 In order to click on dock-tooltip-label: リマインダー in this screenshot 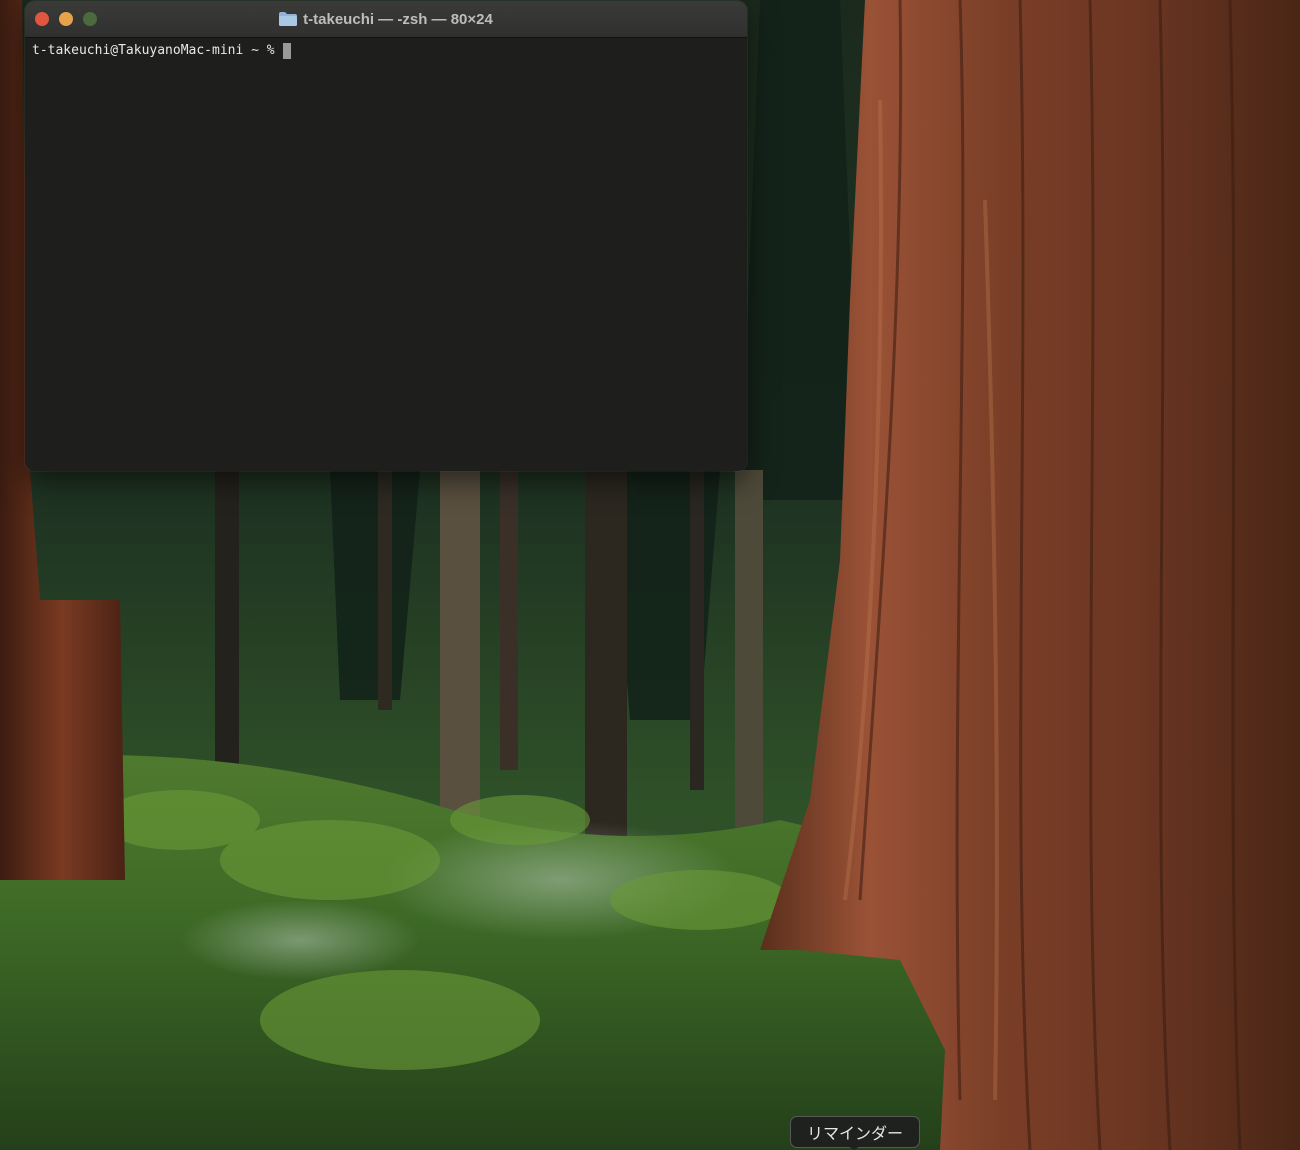, I will do `click(854, 1134)`.